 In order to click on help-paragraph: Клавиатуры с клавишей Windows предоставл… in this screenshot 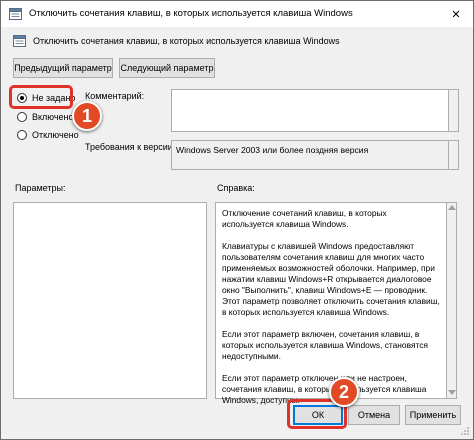, I will do `click(331, 279)`.